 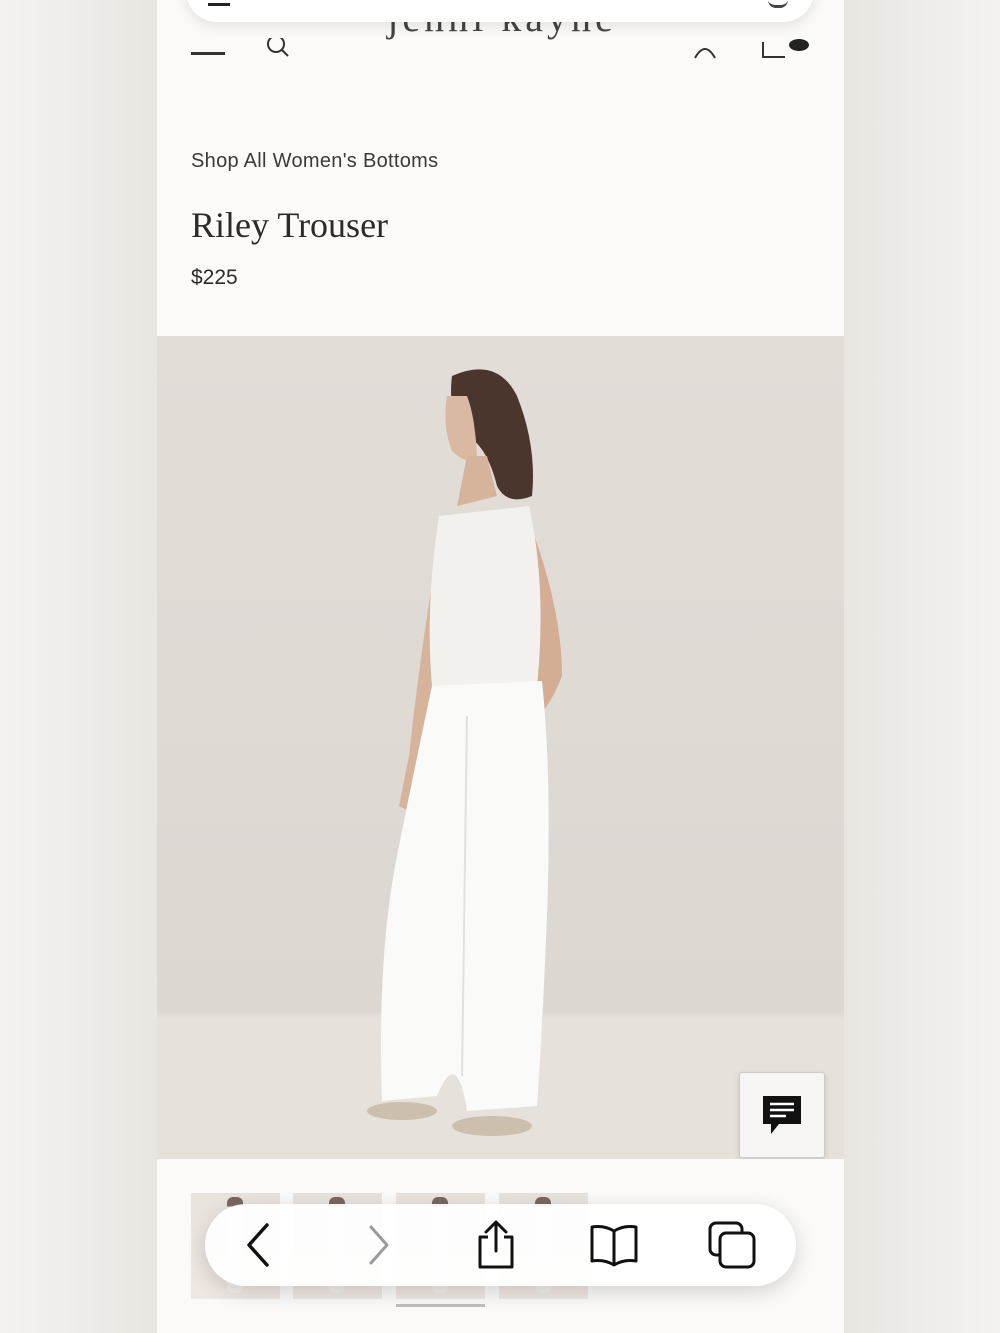 I want to click on address-bar, so click(x=500, y=11).